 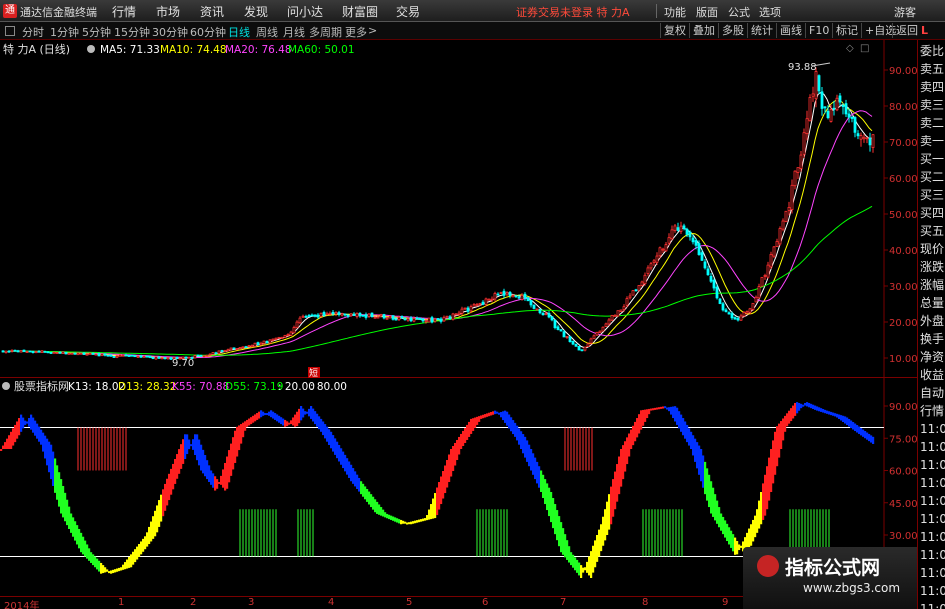 What do you see at coordinates (790, 30) in the screenshot?
I see `tool-draw-button: 画线` at bounding box center [790, 30].